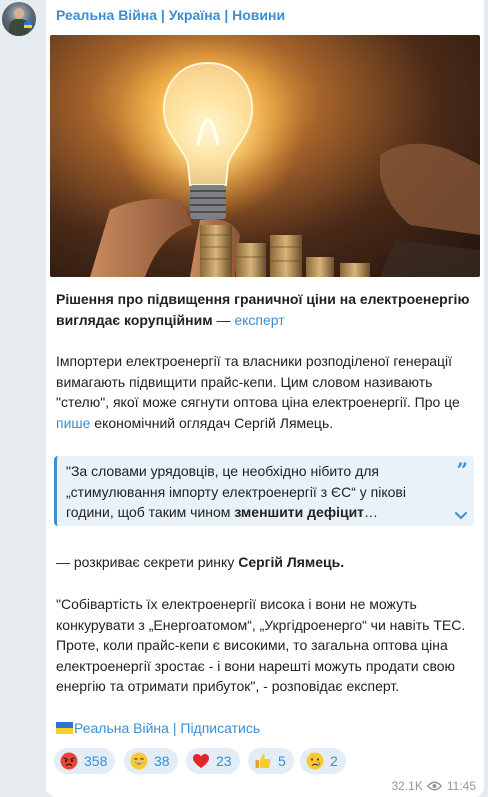 The width and height of the screenshot is (488, 797). I want to click on view-count: 32.1K, so click(407, 786).